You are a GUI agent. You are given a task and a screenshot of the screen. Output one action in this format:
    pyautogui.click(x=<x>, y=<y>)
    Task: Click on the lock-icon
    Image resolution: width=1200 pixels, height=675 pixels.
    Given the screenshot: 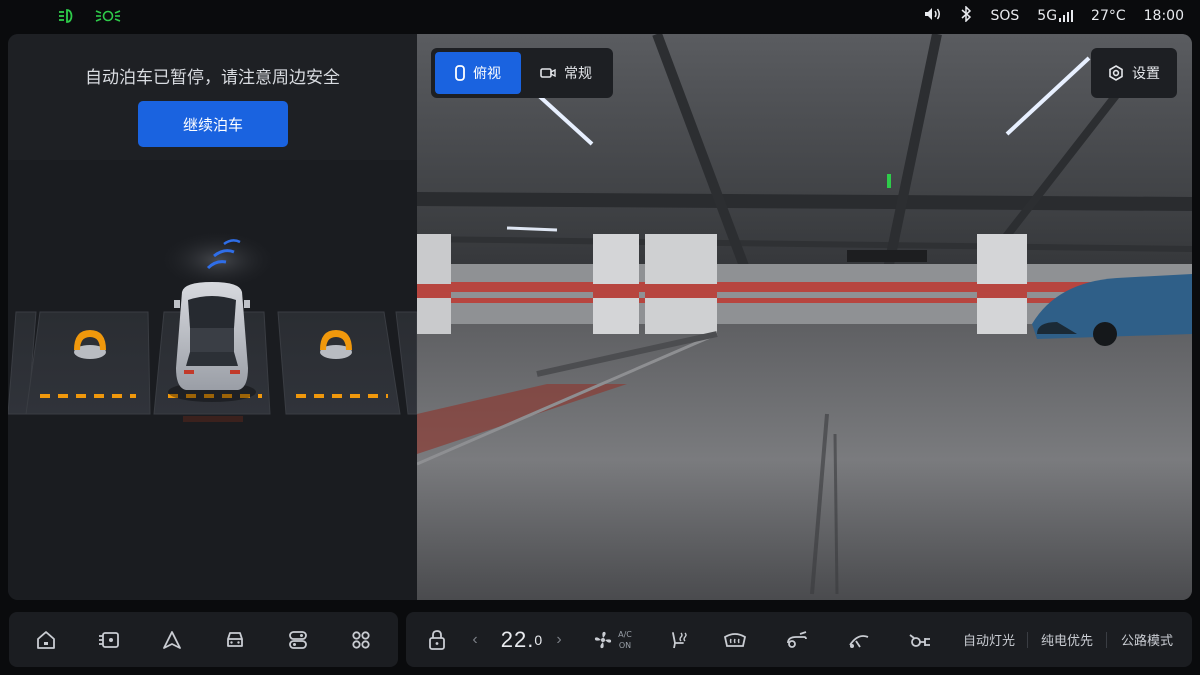 What is the action you would take?
    pyautogui.click(x=437, y=639)
    